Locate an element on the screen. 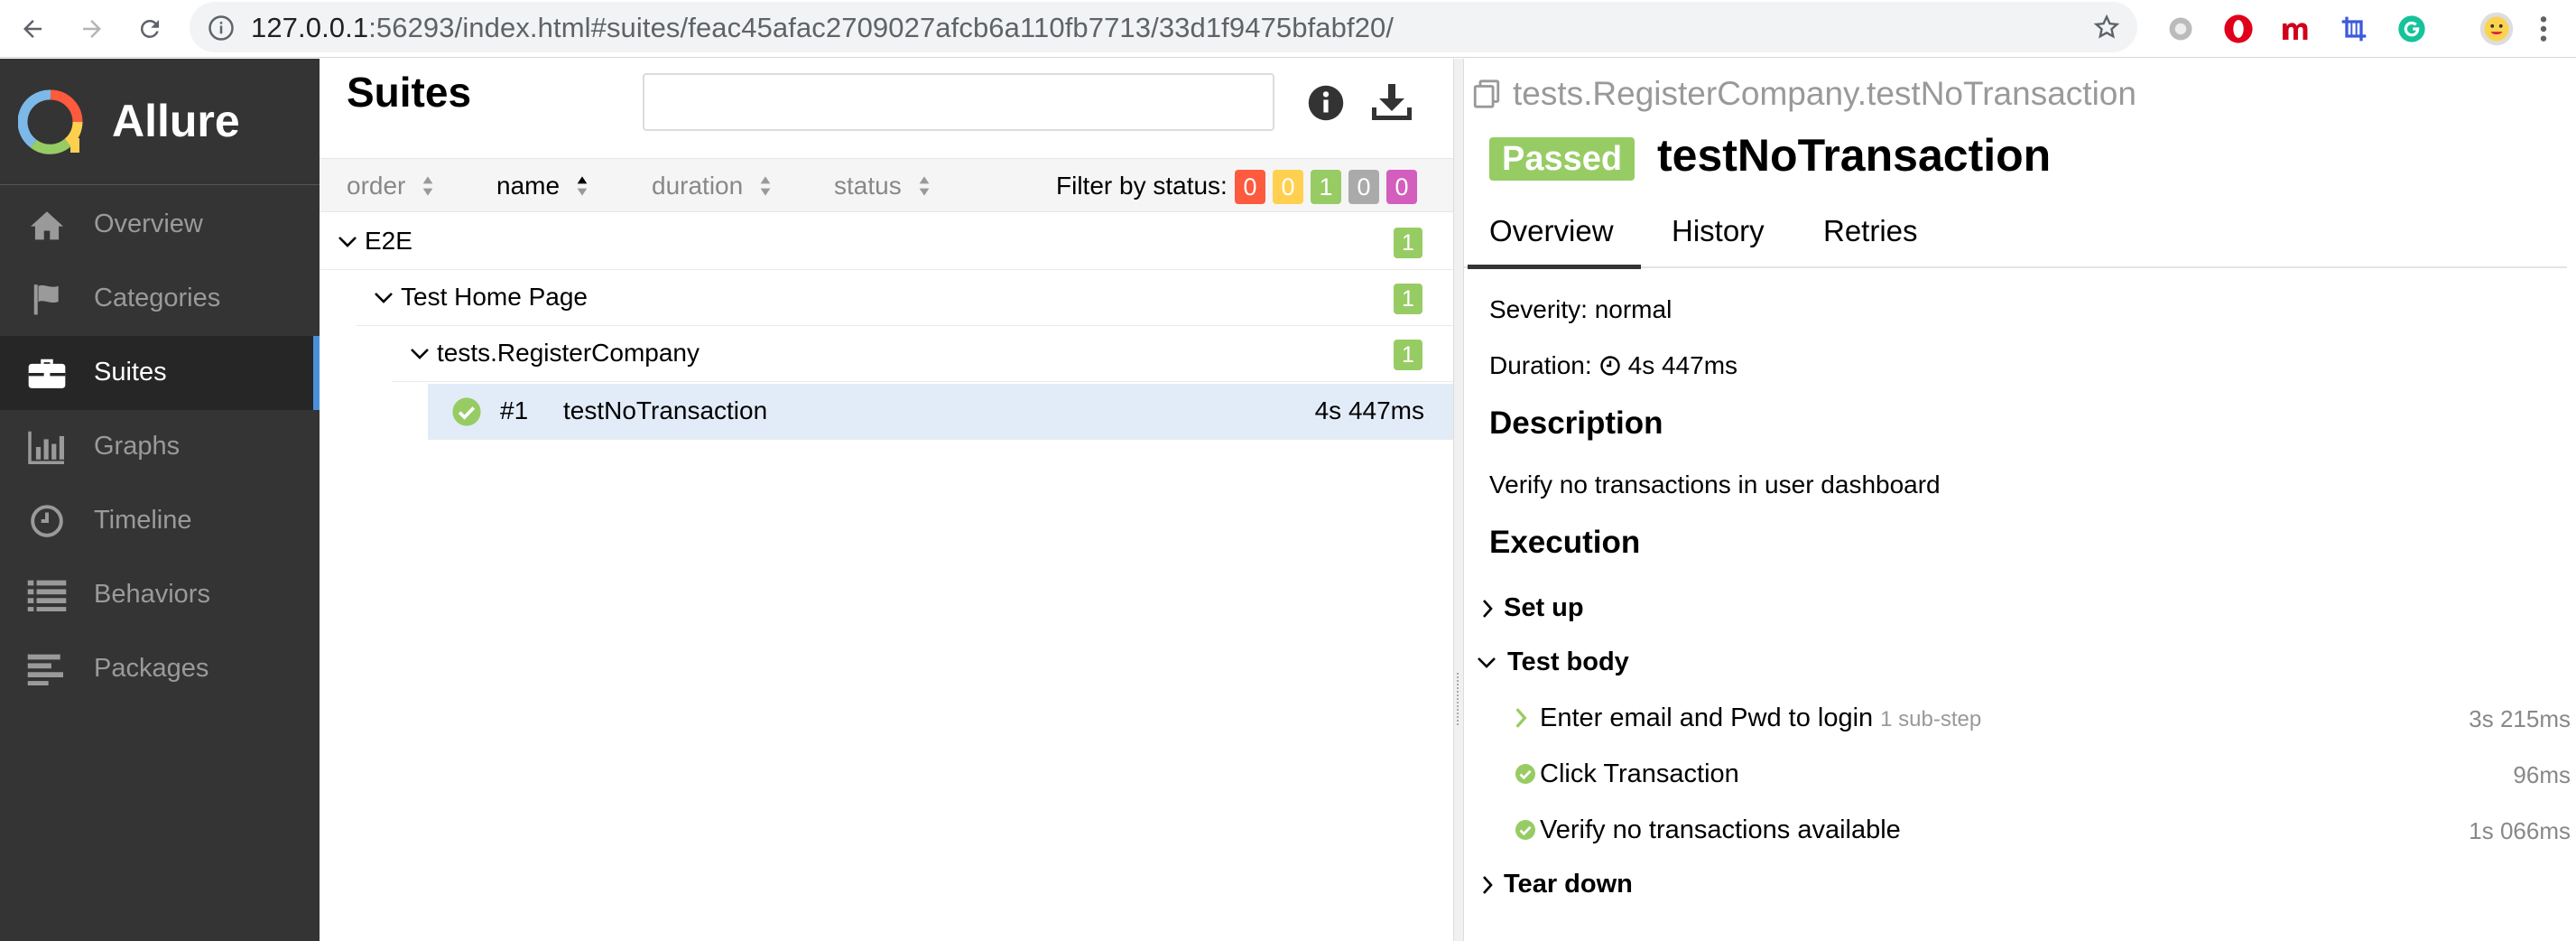  filter-passed-badge: 1 is located at coordinates (1326, 187).